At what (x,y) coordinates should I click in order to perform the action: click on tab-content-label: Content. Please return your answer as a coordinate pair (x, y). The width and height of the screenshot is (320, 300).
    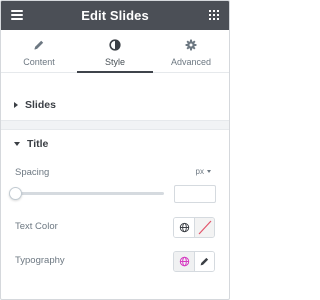
    Looking at the image, I should click on (39, 62).